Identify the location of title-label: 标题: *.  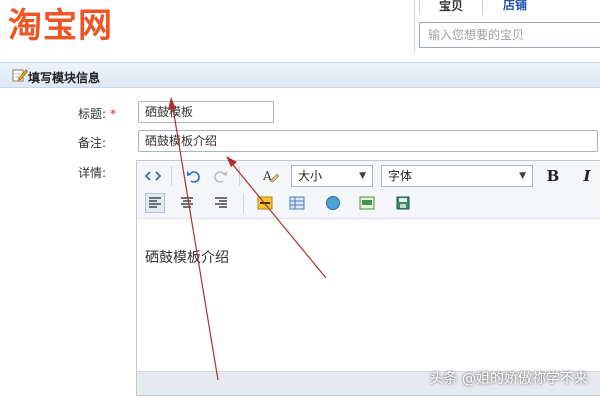
(97, 113).